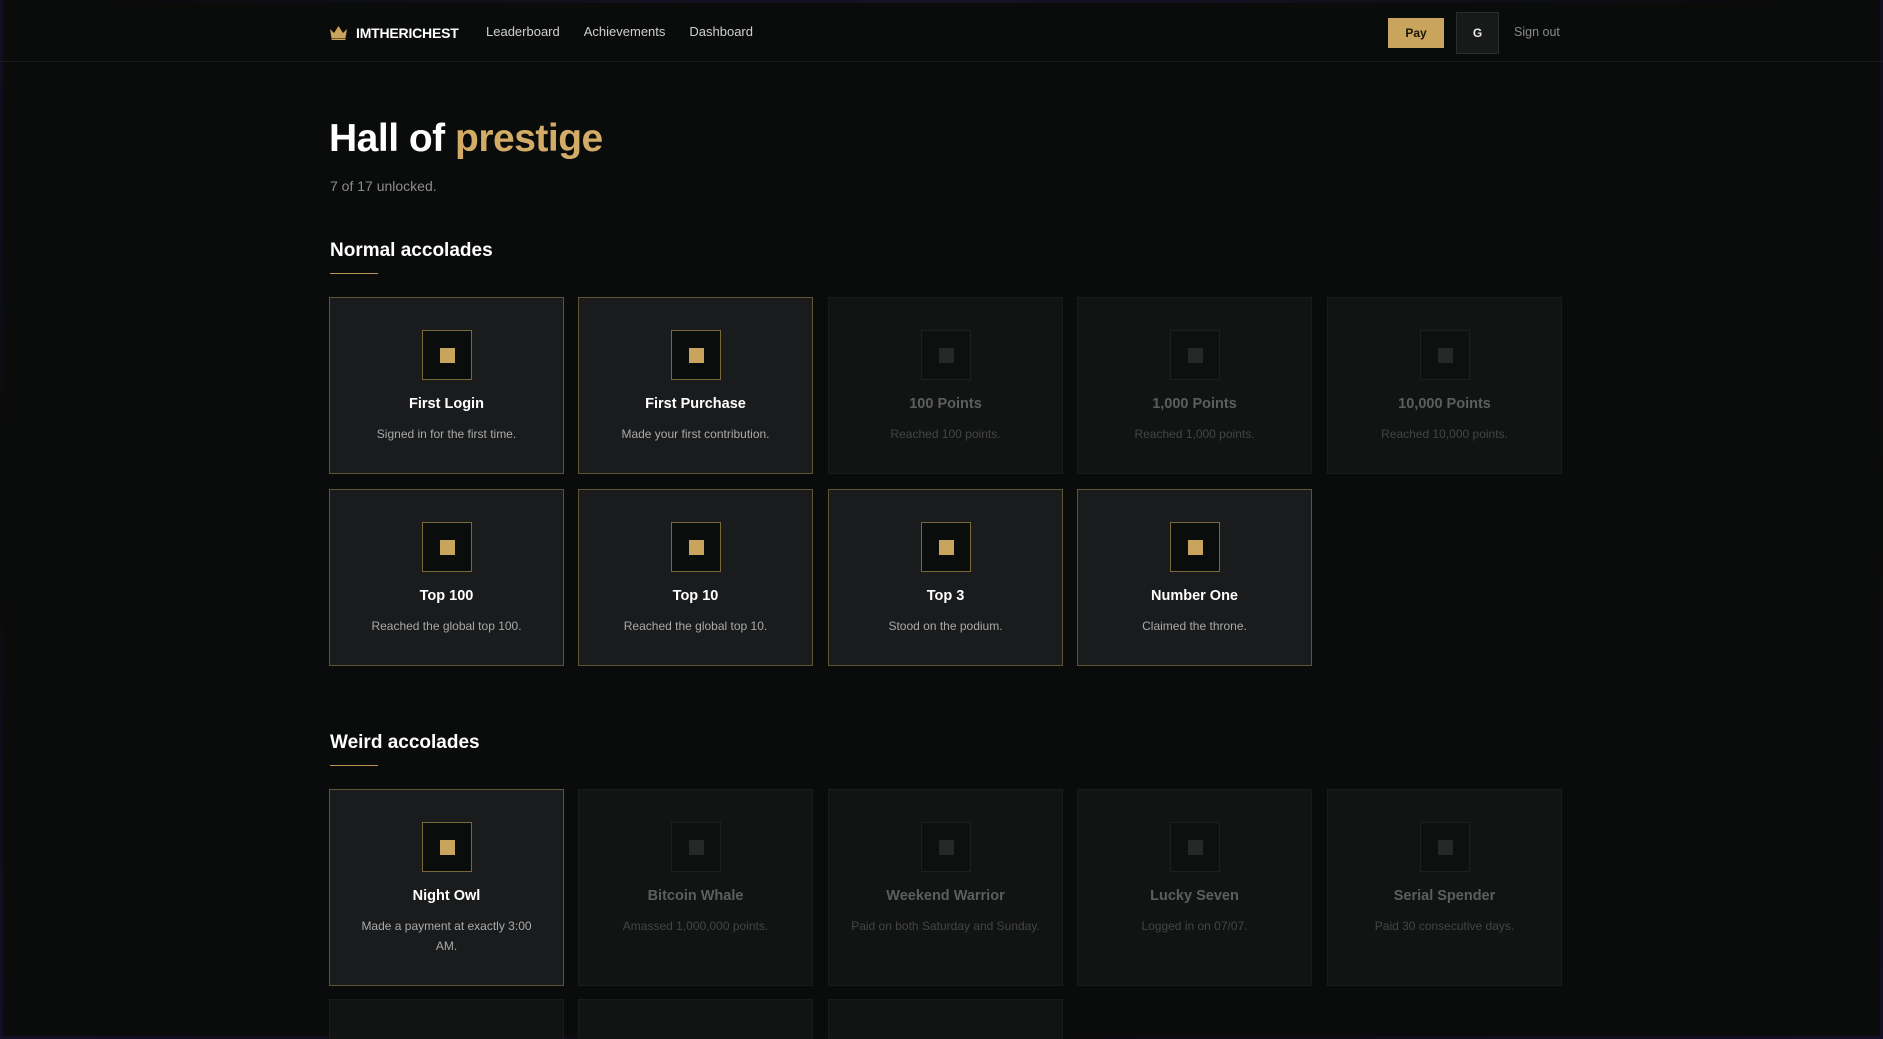  I want to click on card-description: Made your first contribution., so click(695, 434).